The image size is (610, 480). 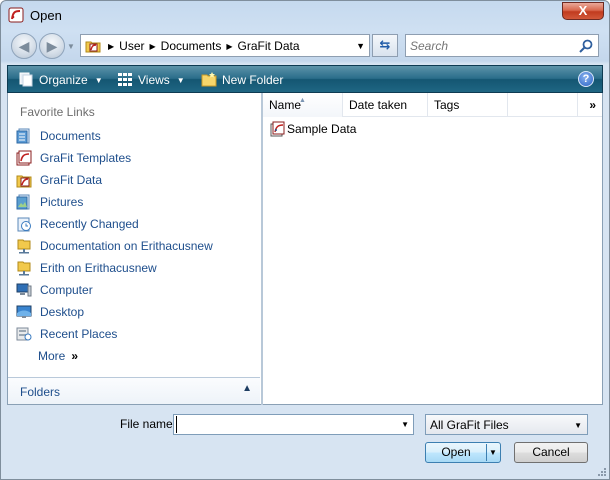 I want to click on open-button: Open ▼, so click(x=463, y=452).